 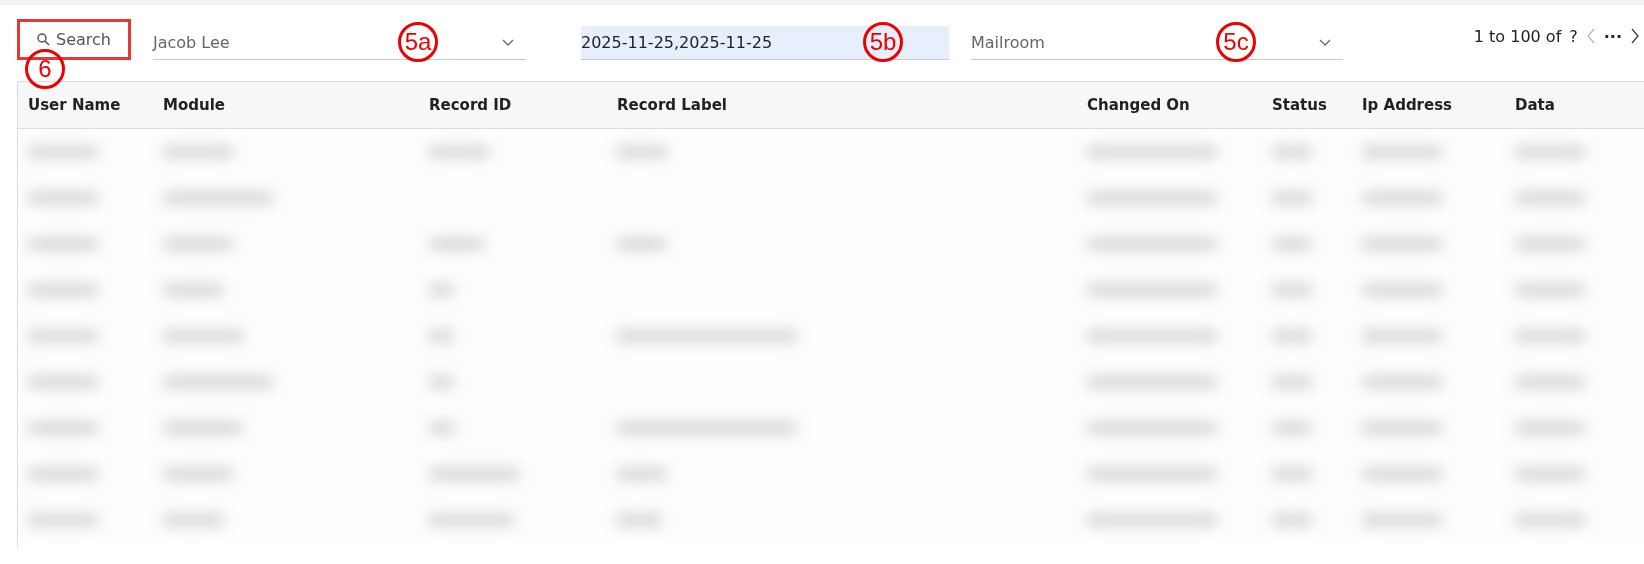 What do you see at coordinates (1157, 43) in the screenshot?
I see `dropdown-field: Mailroom 5c` at bounding box center [1157, 43].